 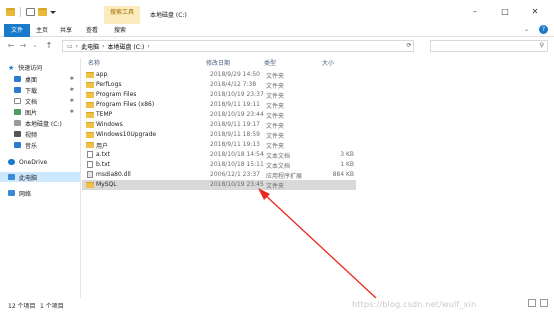 I want to click on arrow-shaft, so click(x=320, y=246).